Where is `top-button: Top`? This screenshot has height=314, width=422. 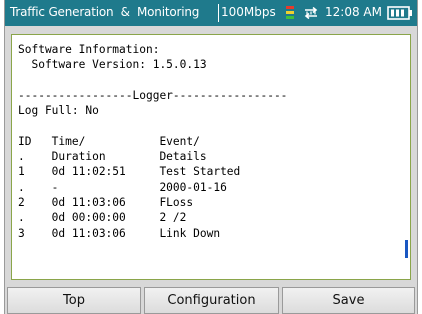 top-button: Top is located at coordinates (74, 300).